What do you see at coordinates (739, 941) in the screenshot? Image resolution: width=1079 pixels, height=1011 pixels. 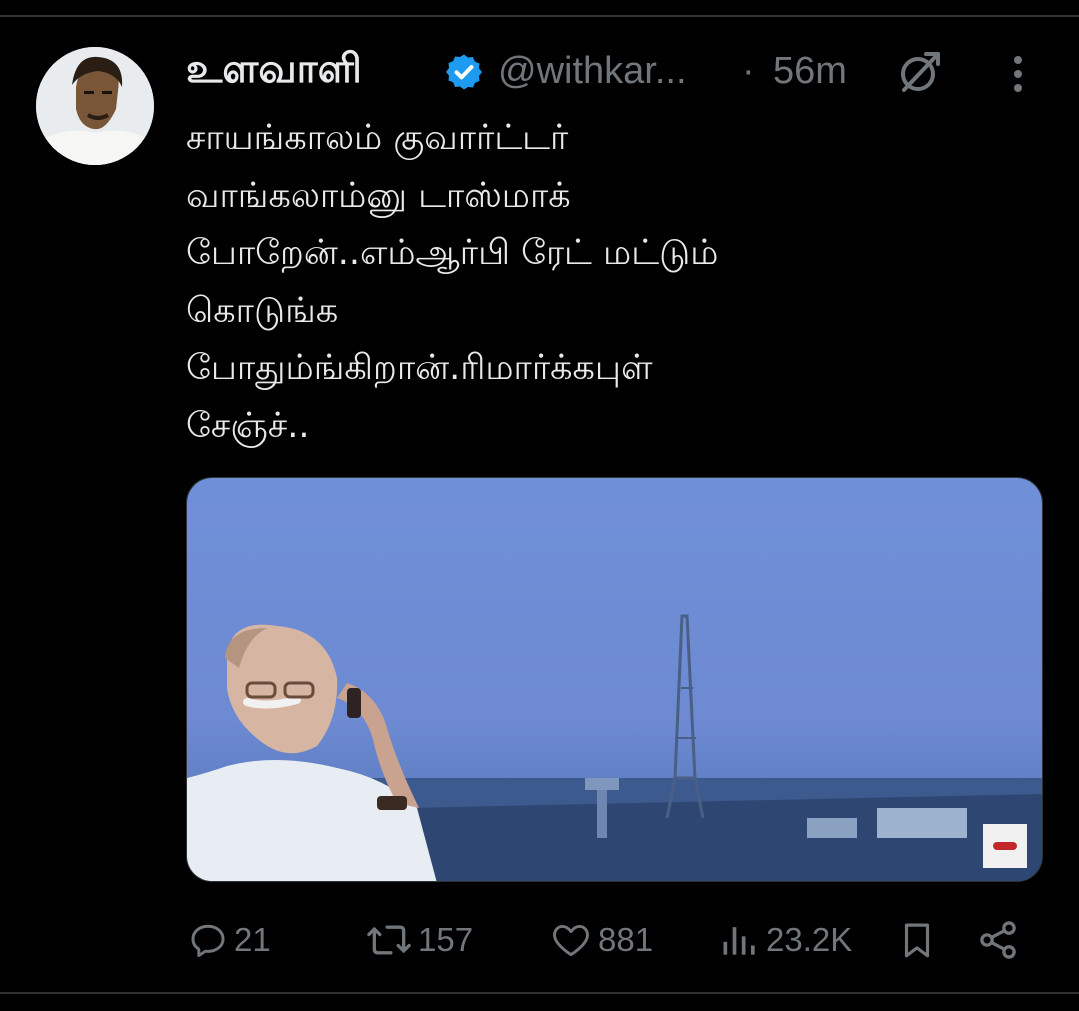 I see `views-icon` at bounding box center [739, 941].